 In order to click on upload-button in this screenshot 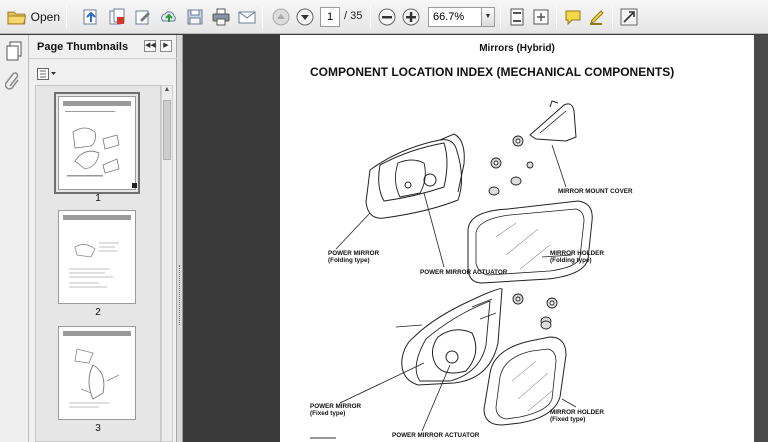, I will do `click(169, 17)`.